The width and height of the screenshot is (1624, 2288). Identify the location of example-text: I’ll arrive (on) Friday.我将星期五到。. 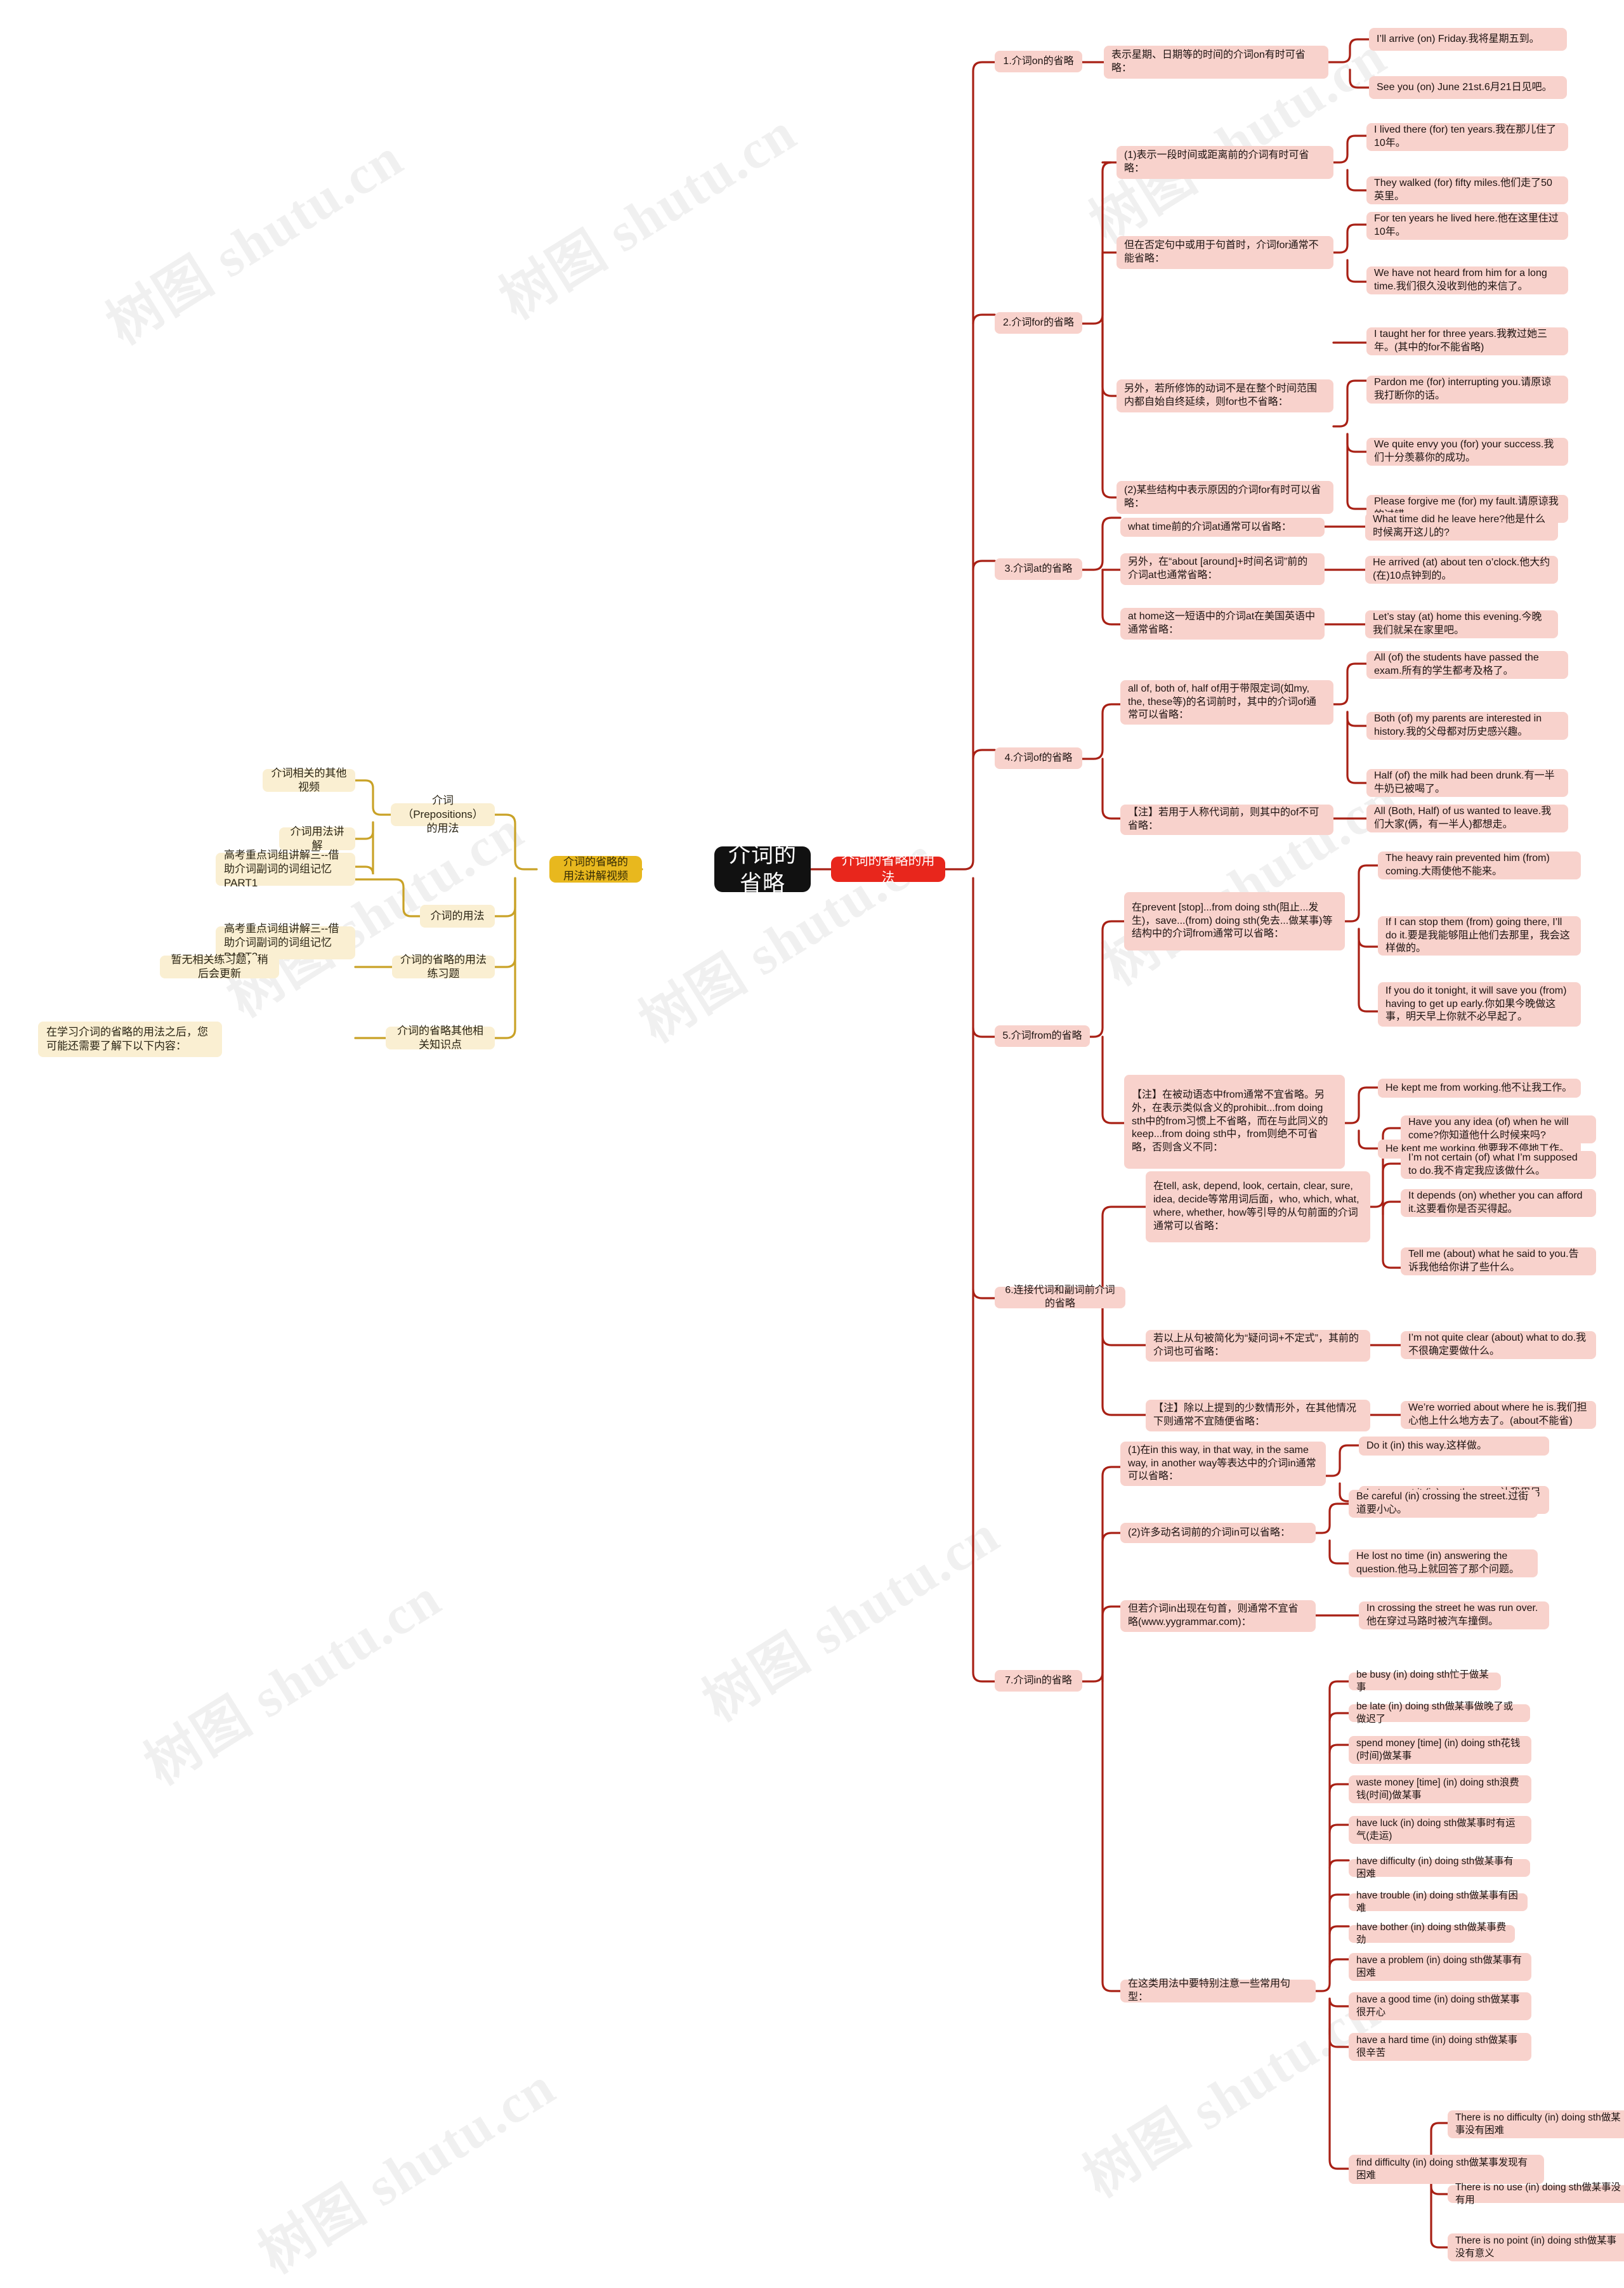
(1459, 38).